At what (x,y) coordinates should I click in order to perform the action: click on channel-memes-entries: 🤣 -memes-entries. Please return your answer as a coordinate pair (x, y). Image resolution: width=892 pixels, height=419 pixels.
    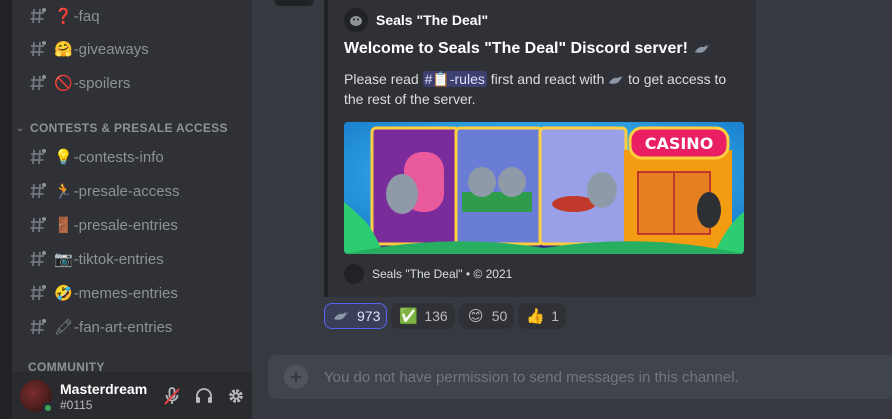
    Looking at the image, I should click on (133, 293).